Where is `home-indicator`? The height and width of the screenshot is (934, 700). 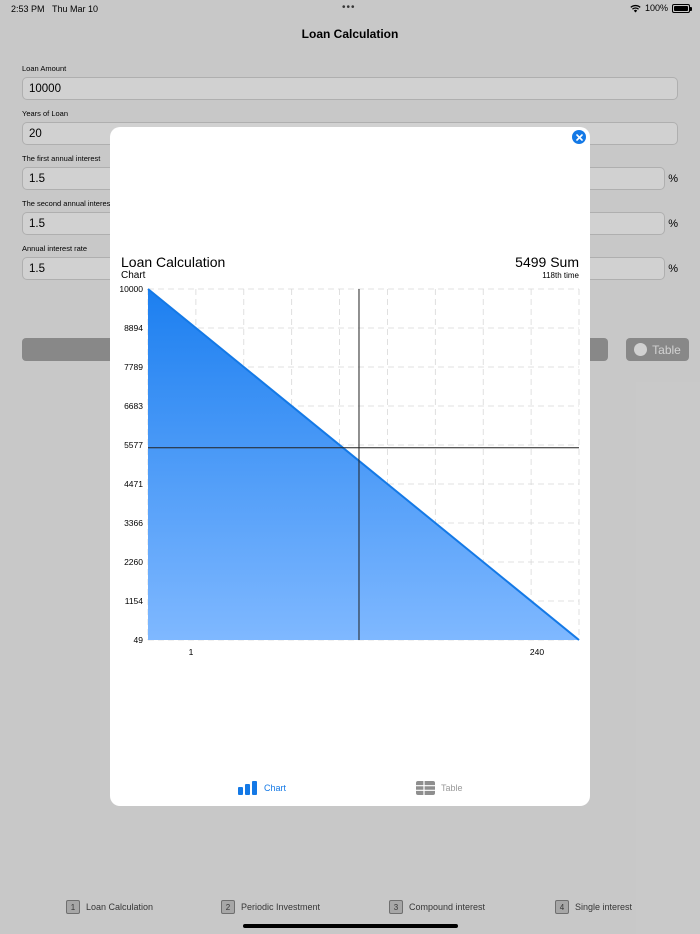
home-indicator is located at coordinates (350, 926).